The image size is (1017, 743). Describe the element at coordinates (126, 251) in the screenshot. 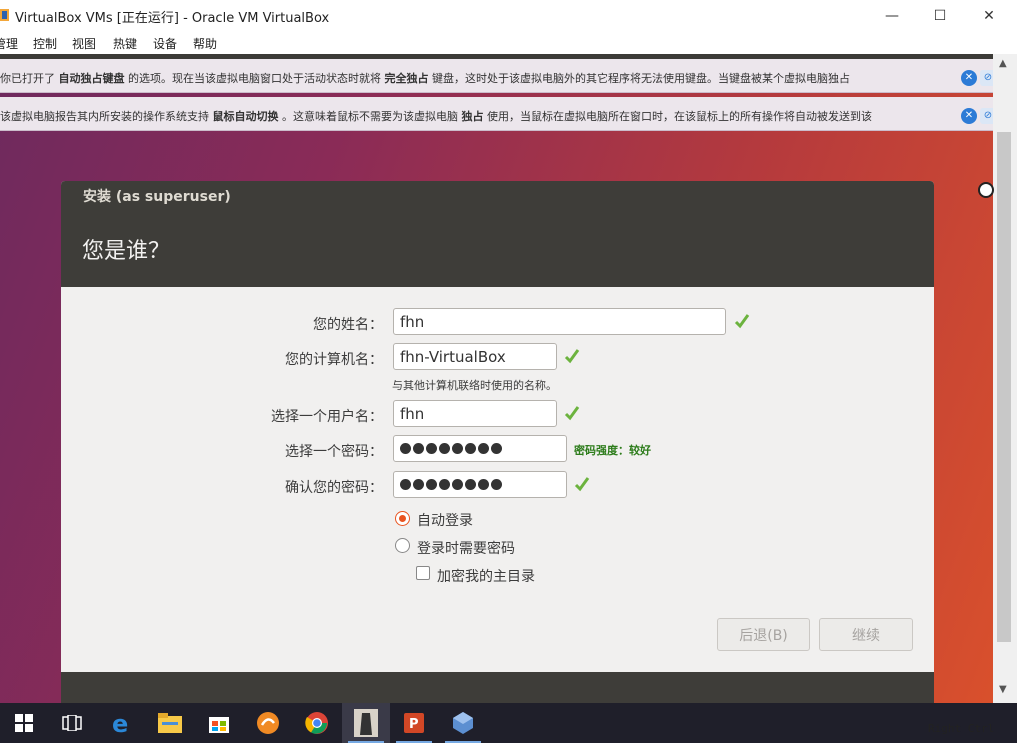

I see `page-title: 您是谁？` at that location.